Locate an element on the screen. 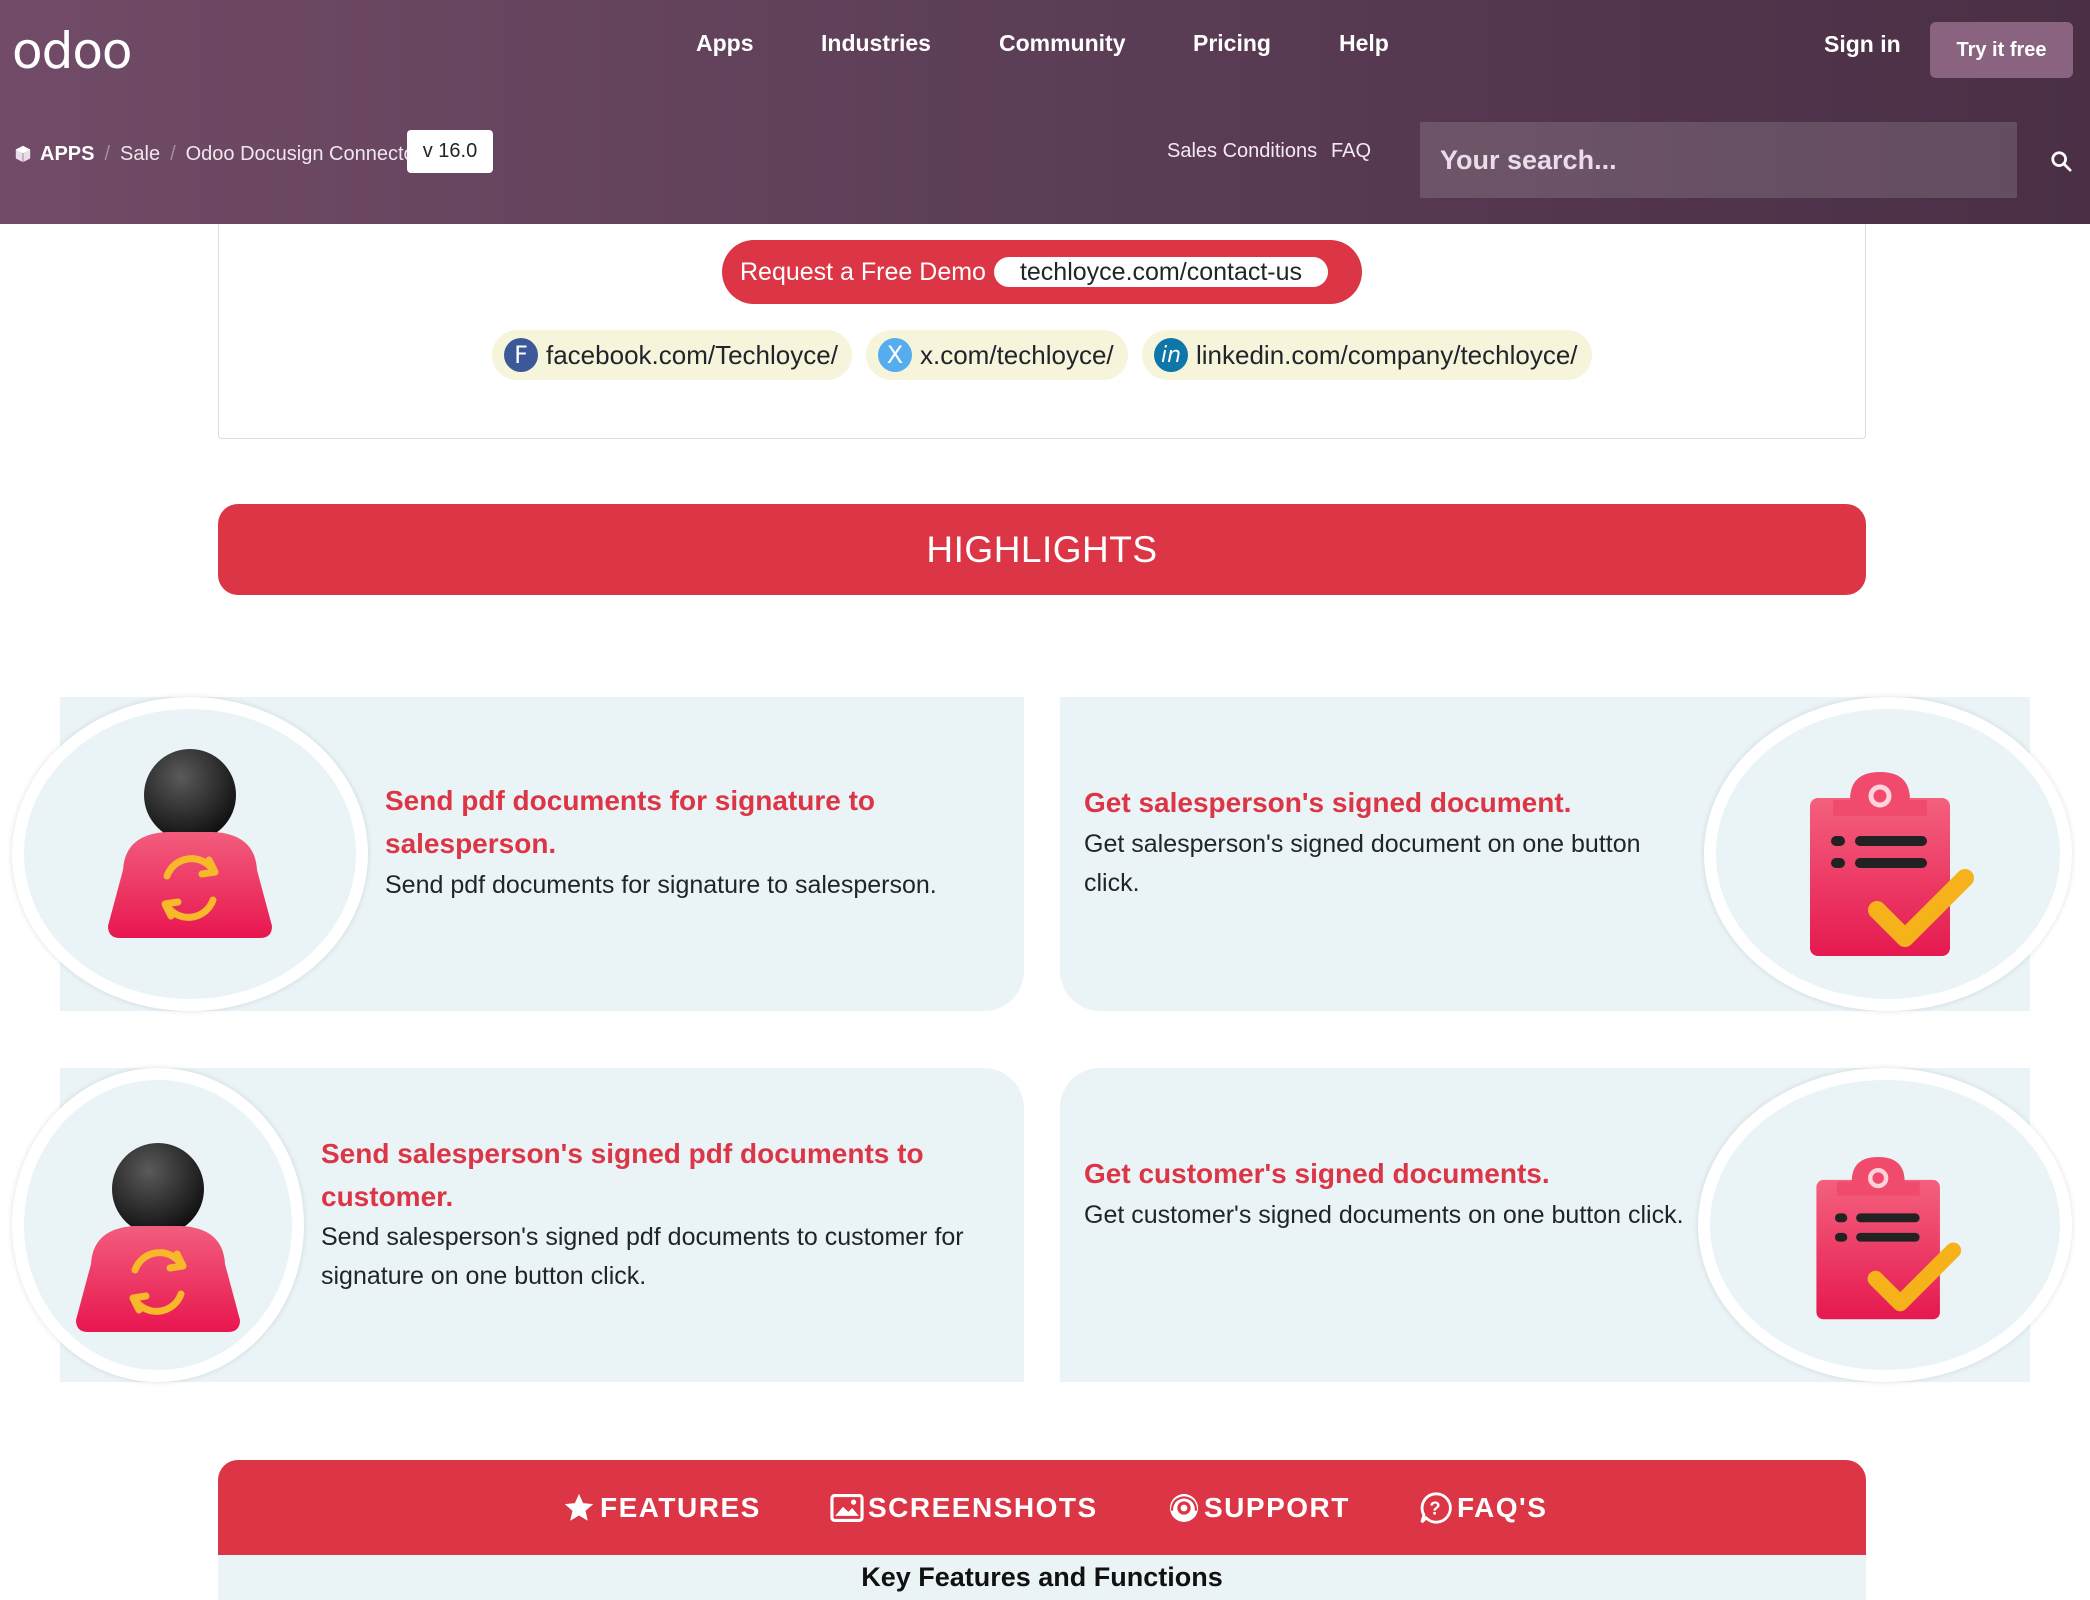 The image size is (2090, 1600). tab-features: FEATURES is located at coordinates (661, 1507).